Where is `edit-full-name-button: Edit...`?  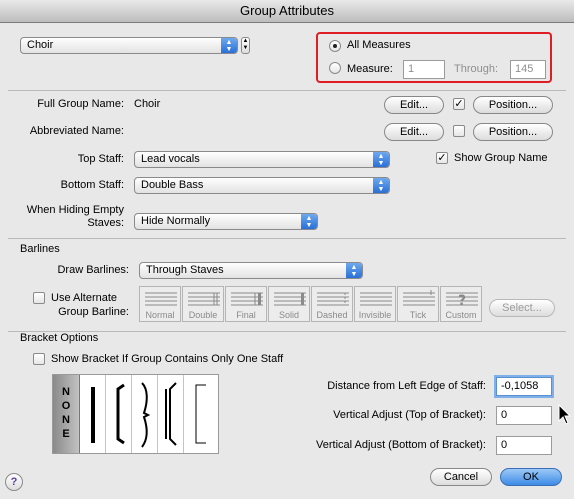 edit-full-name-button: Edit... is located at coordinates (414, 105).